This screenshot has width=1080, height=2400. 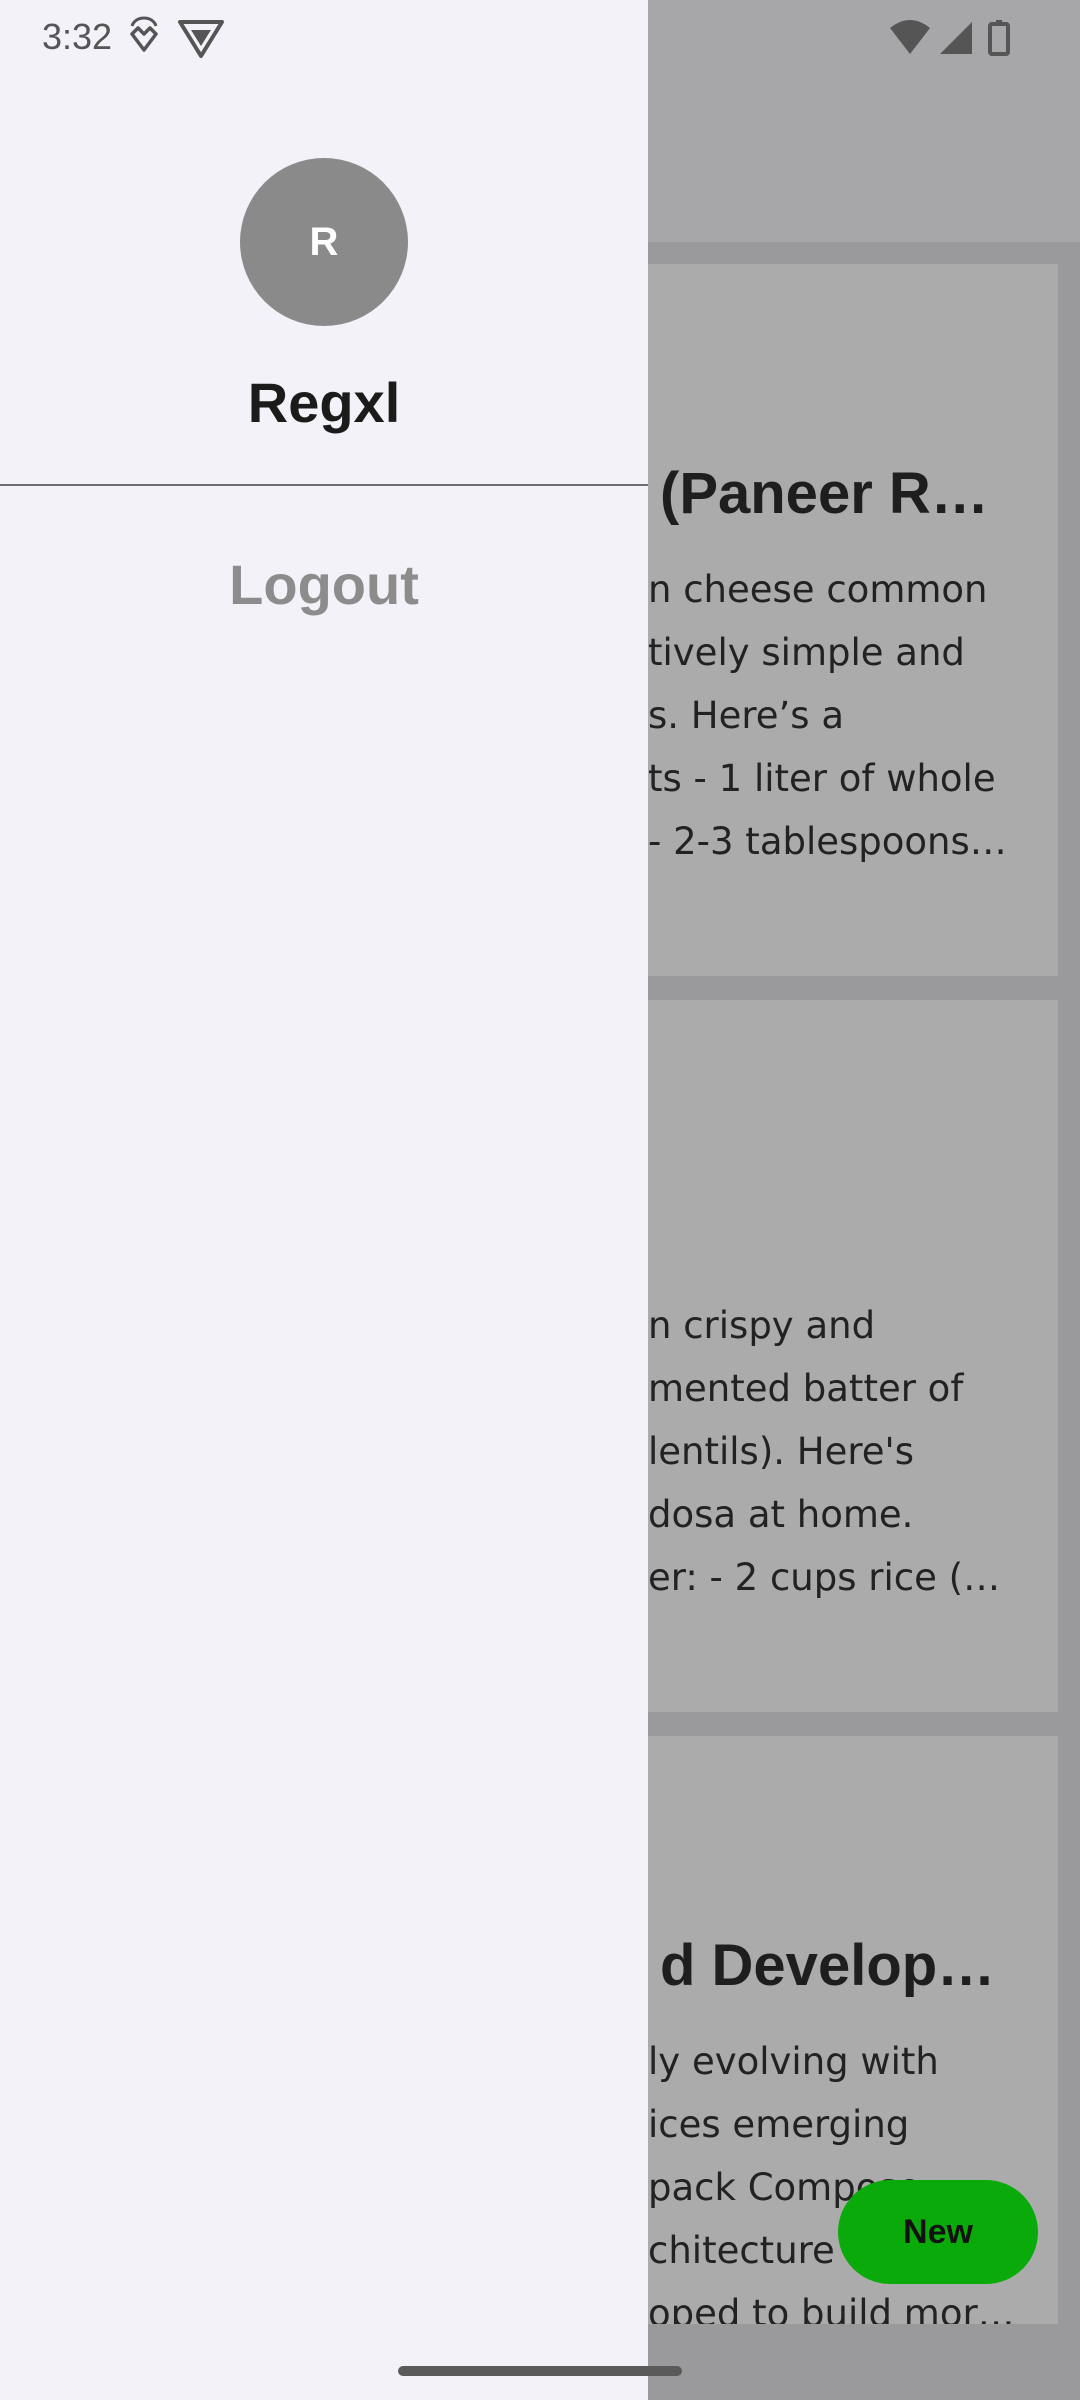 I want to click on gesture-navigation-bar, so click(x=540, y=2371).